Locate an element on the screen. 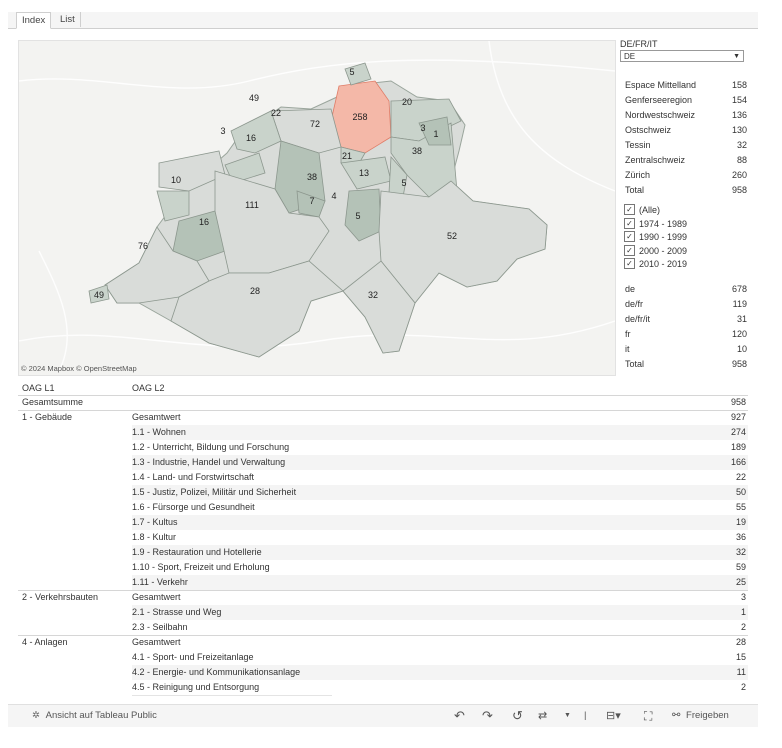 The height and width of the screenshot is (748, 782). table-row: 4.1 - Sport- und Freizeitanlage 15 is located at coordinates (383, 657).